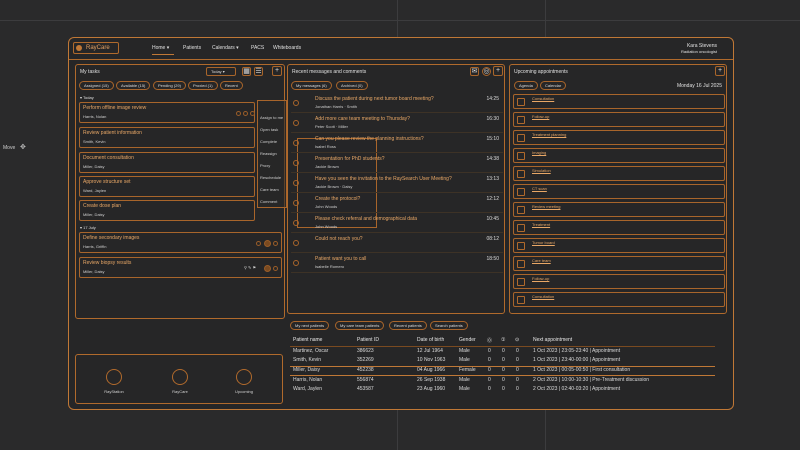  I want to click on appointment-item: Care team, so click(619, 263).